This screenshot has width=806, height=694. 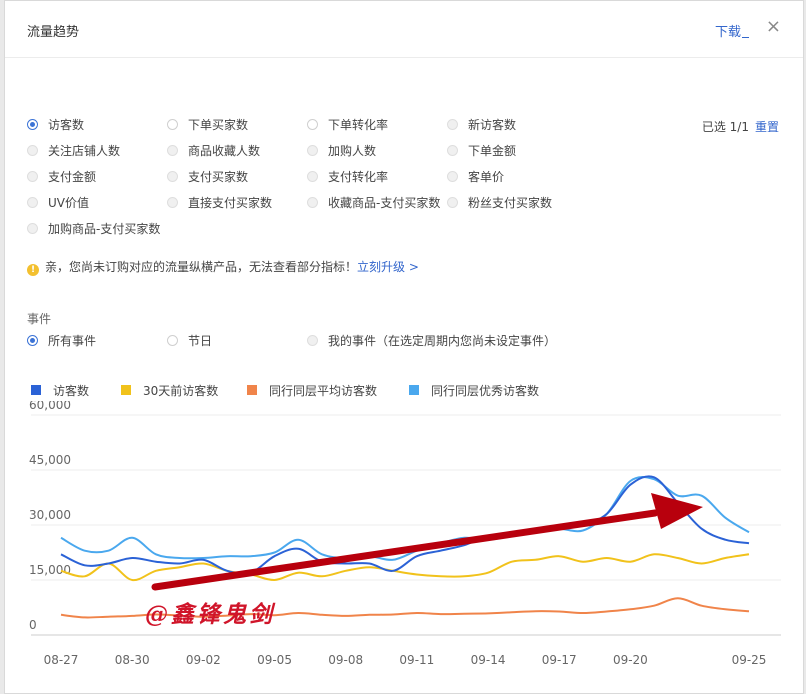 What do you see at coordinates (358, 125) in the screenshot?
I see `metric-label: 下单转化率` at bounding box center [358, 125].